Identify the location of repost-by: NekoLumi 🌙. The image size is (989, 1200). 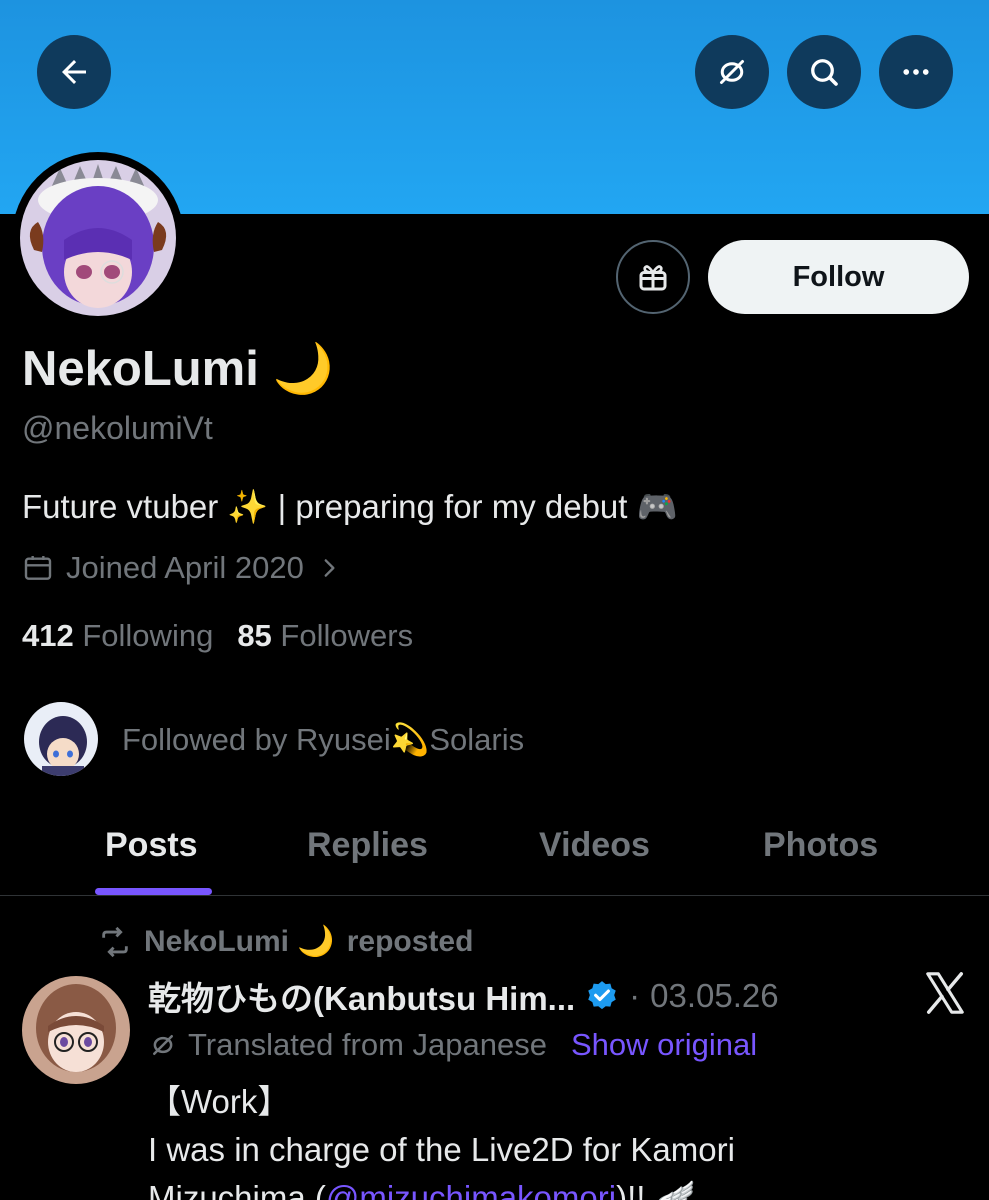
(239, 941).